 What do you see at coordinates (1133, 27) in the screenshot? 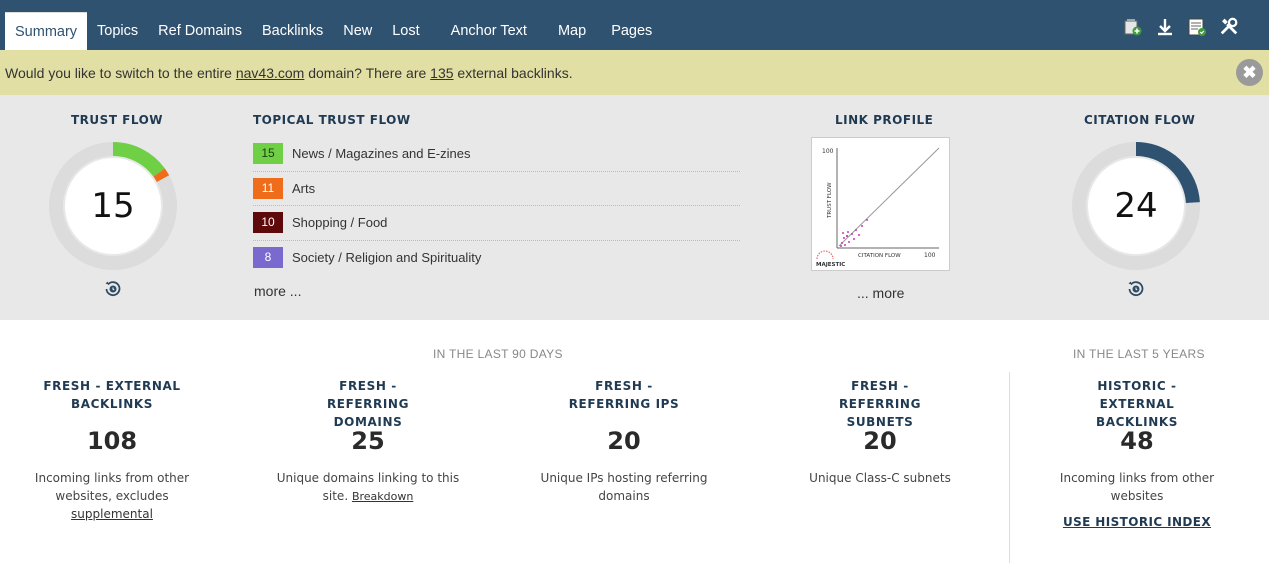
I see `add-to-bucket-icon` at bounding box center [1133, 27].